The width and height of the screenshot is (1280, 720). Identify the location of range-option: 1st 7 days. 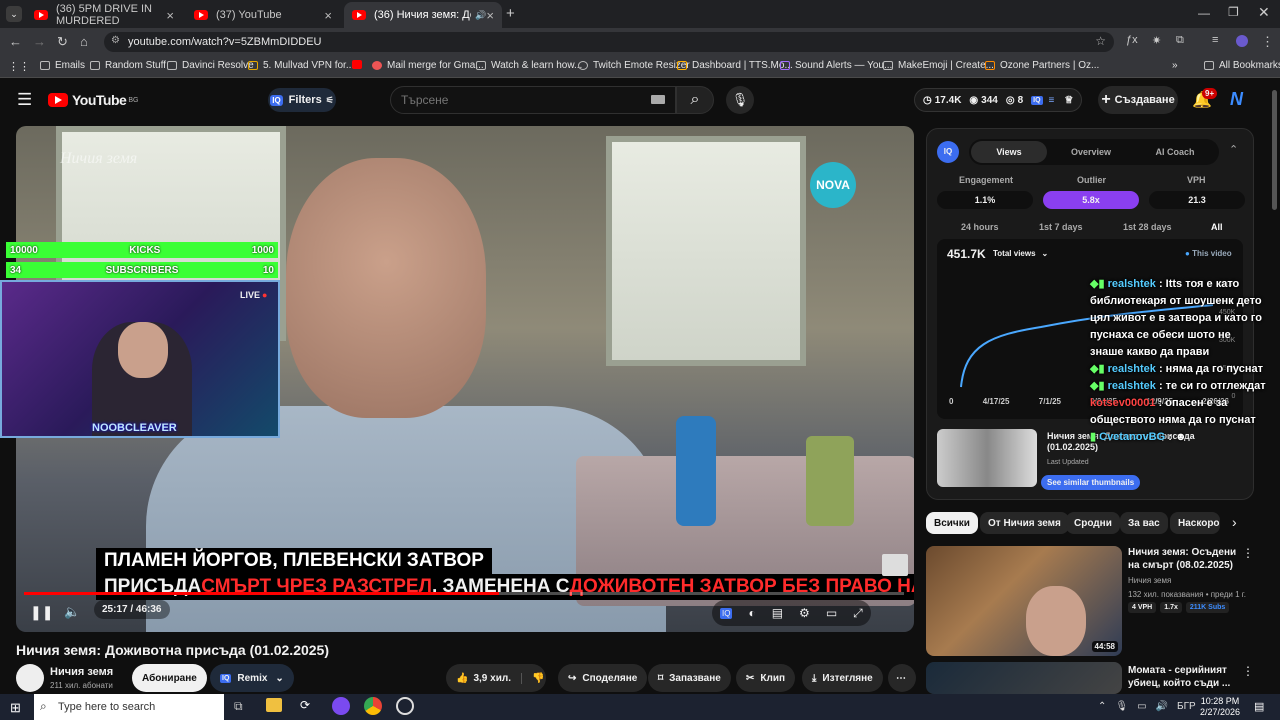
(1061, 227).